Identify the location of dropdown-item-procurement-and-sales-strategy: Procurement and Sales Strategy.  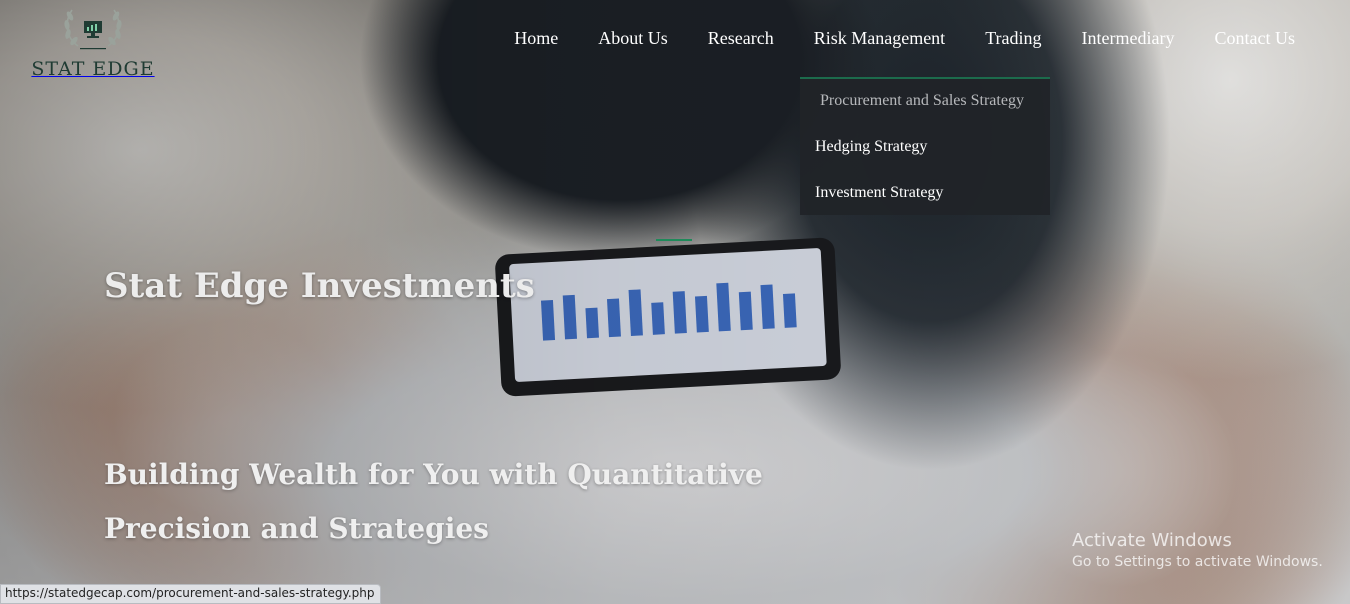
(925, 102).